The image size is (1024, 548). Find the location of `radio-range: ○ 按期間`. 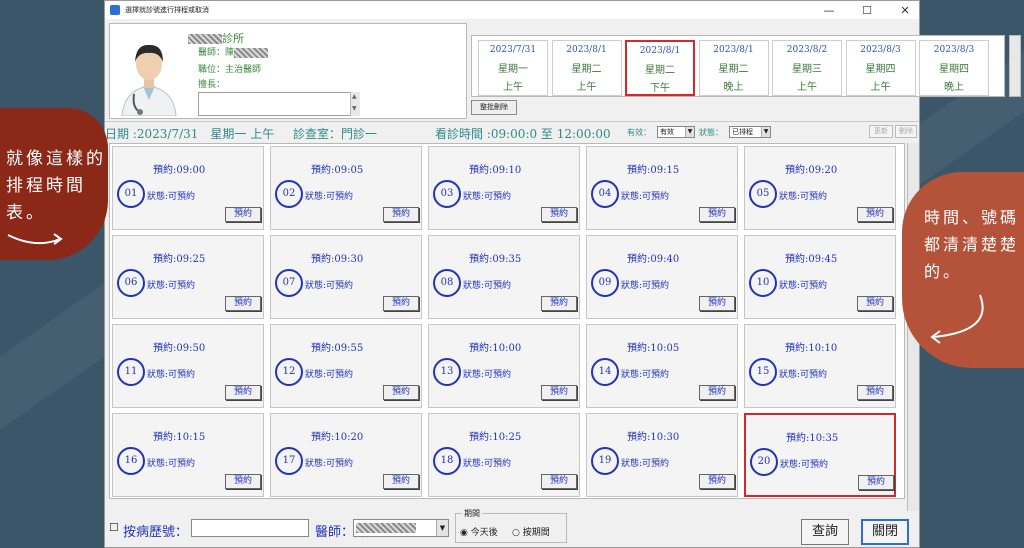

radio-range: ○ 按期間 is located at coordinates (531, 531).